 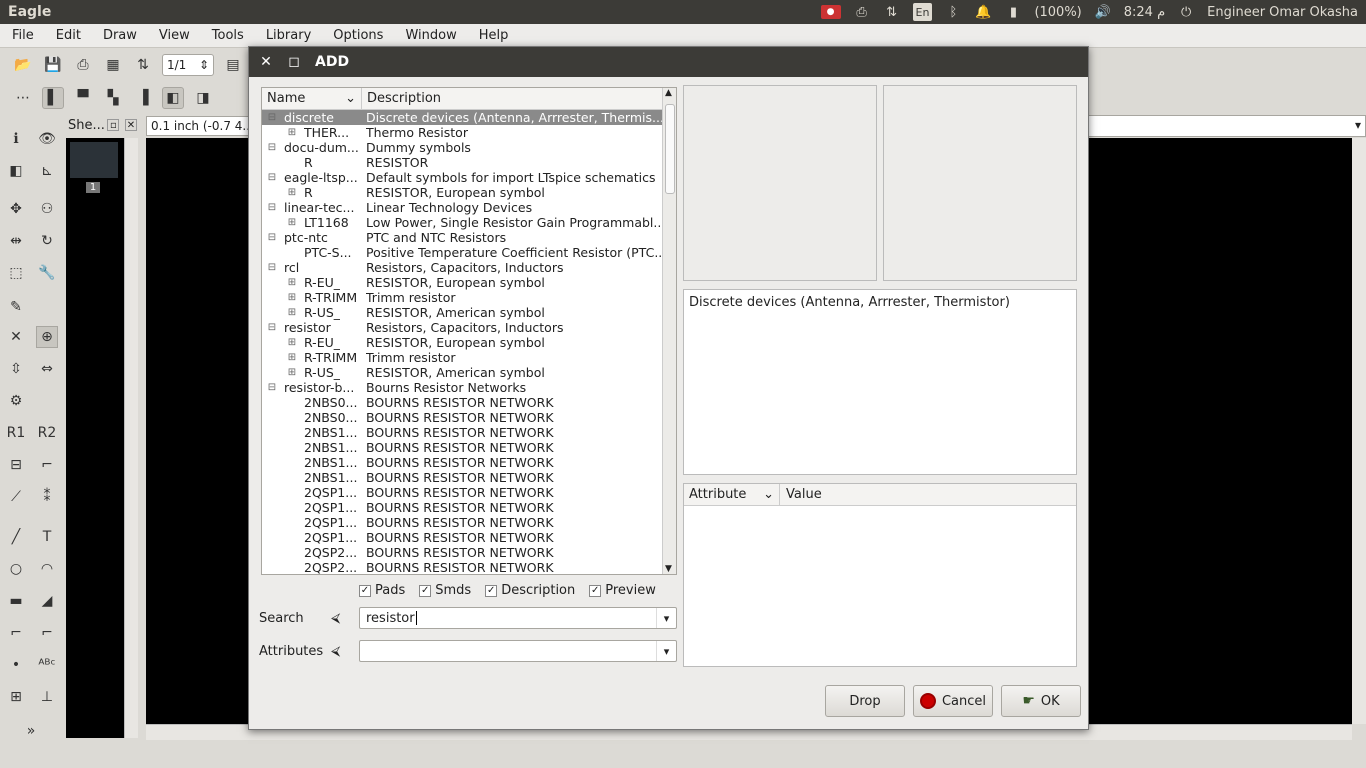 What do you see at coordinates (530, 590) in the screenshot?
I see `description-checkbox: ✓ Description` at bounding box center [530, 590].